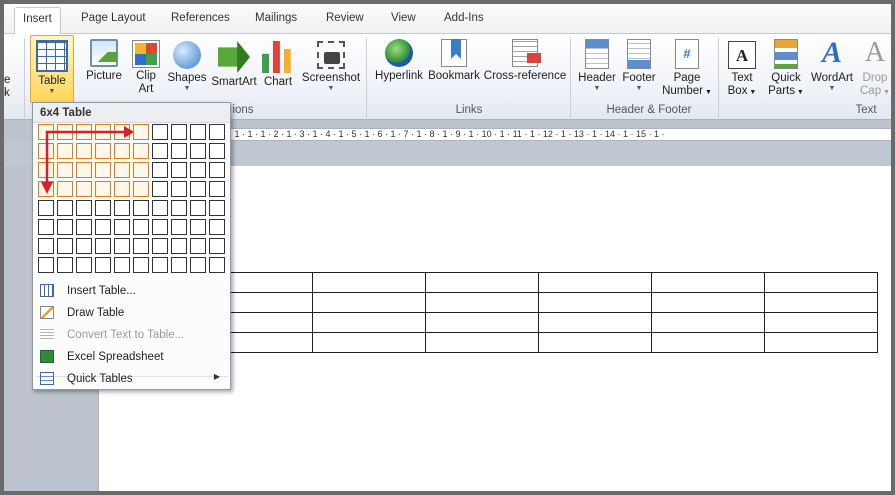 The image size is (895, 495). What do you see at coordinates (104, 60) in the screenshot?
I see `picture-button: Picture` at bounding box center [104, 60].